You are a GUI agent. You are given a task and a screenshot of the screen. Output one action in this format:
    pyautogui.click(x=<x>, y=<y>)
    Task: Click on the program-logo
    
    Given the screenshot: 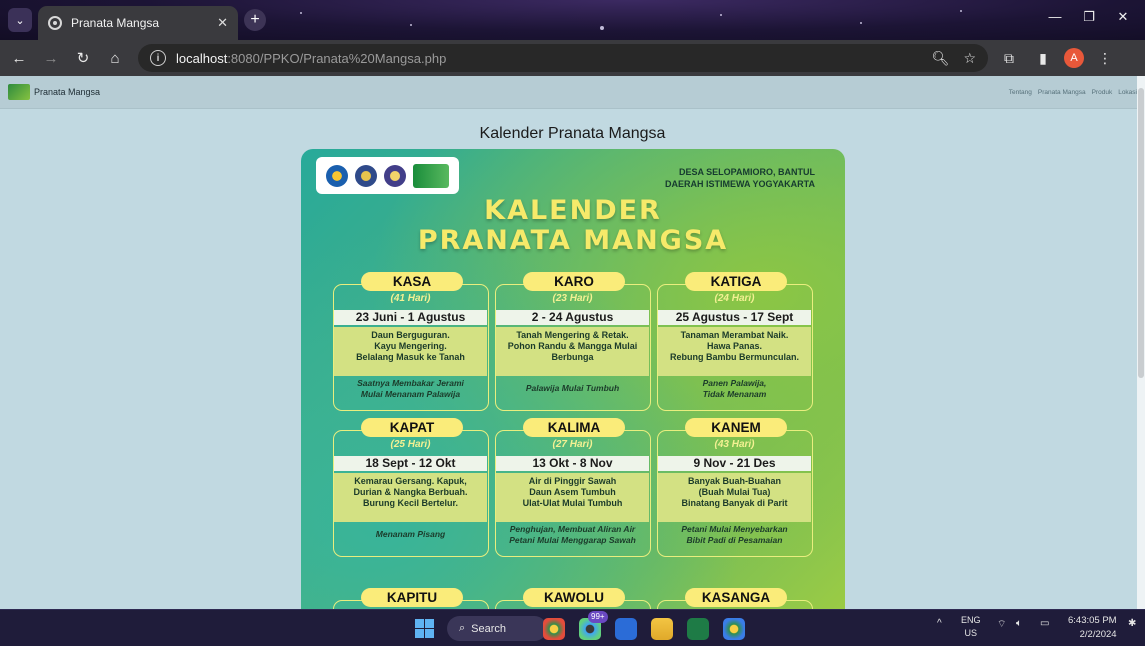 What is the action you would take?
    pyautogui.click(x=431, y=175)
    